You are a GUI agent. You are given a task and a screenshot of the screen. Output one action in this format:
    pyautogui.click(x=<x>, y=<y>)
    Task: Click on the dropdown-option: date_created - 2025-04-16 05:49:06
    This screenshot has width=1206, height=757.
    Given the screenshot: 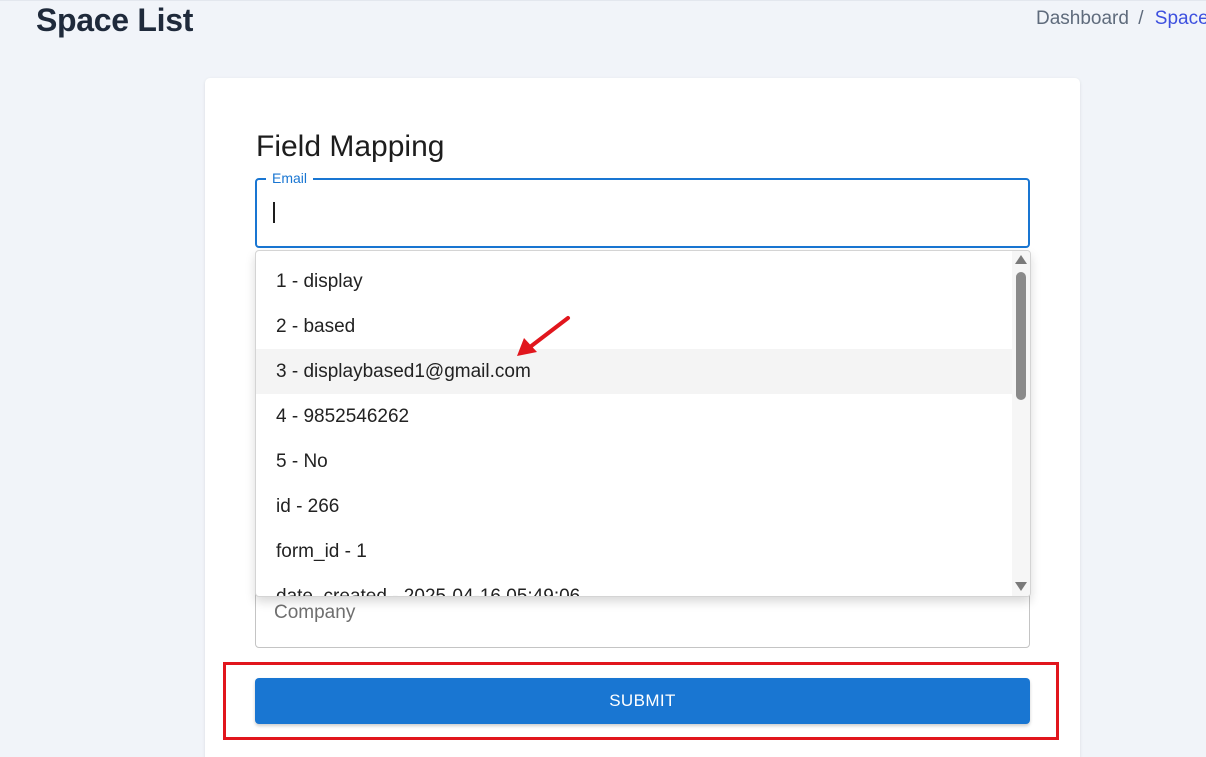 What is the action you would take?
    pyautogui.click(x=634, y=585)
    